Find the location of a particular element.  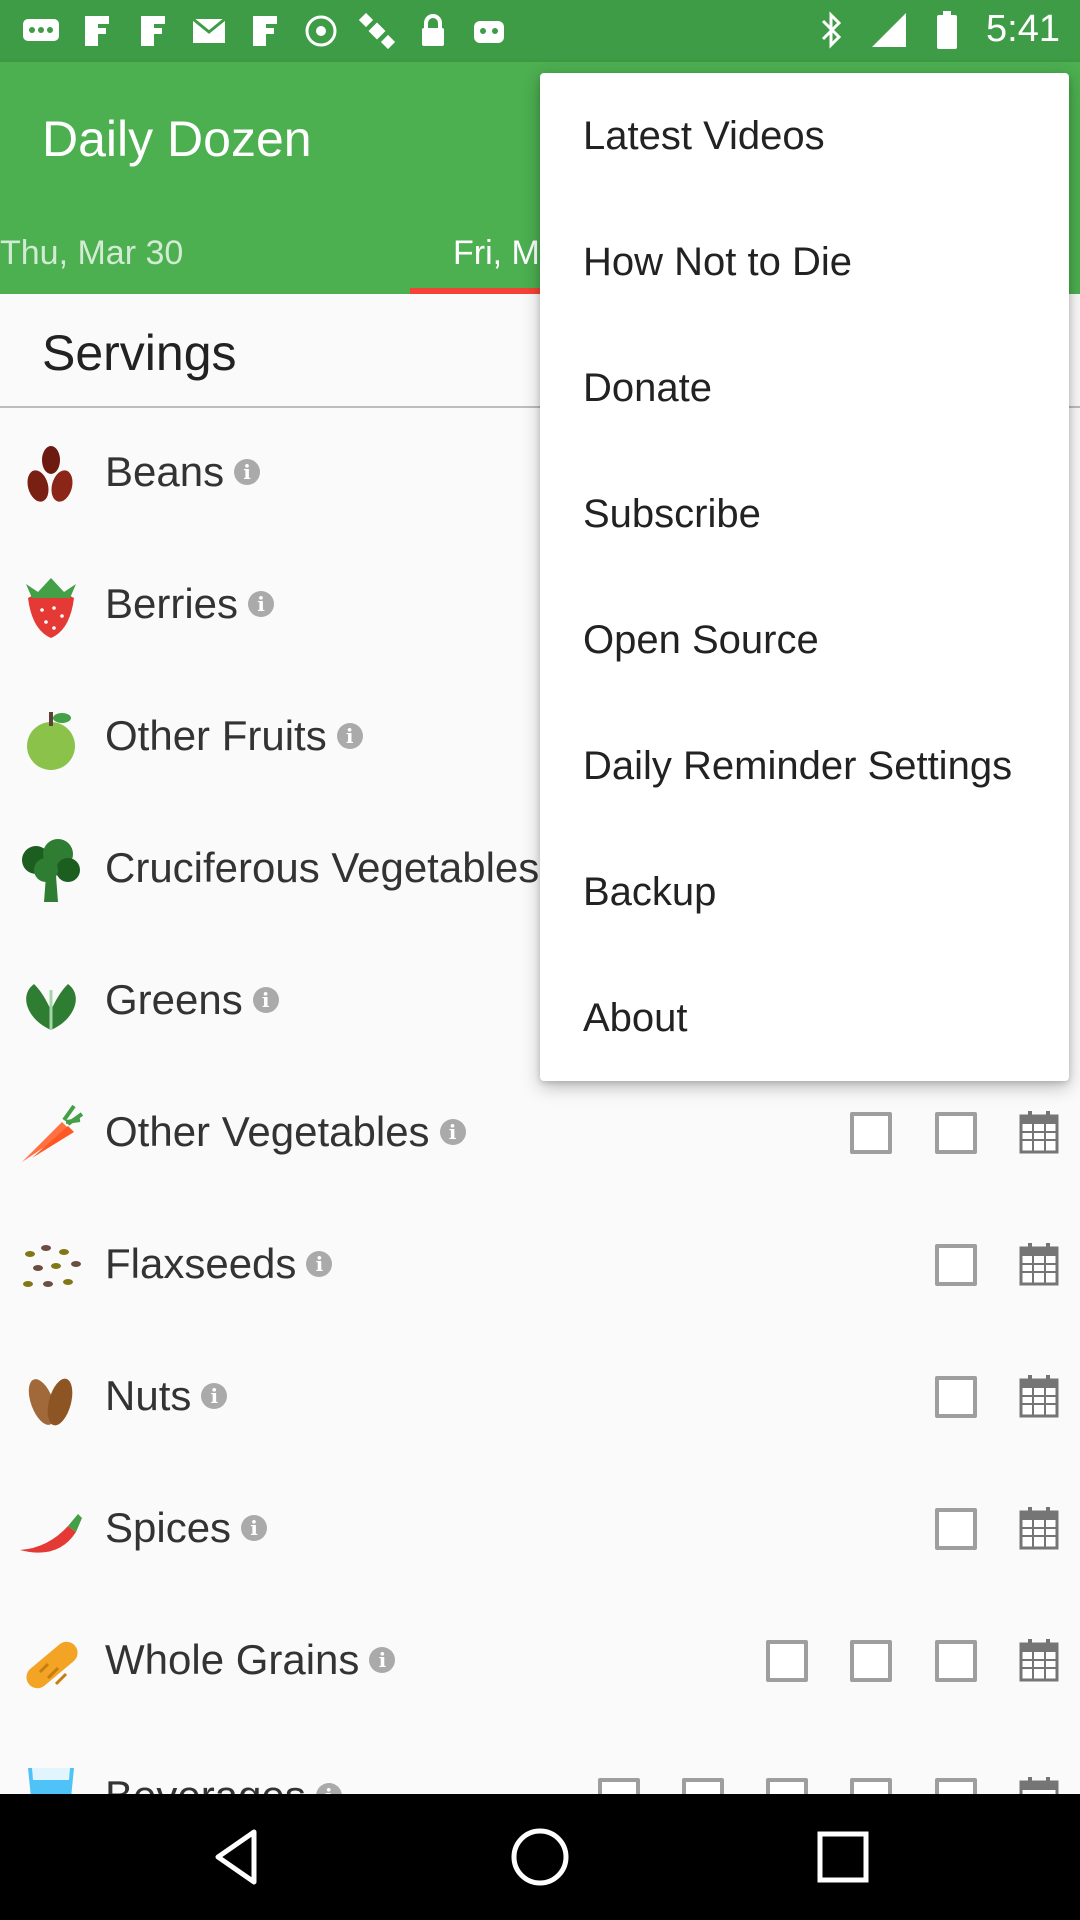

carrot-icon is located at coordinates (53, 1133).